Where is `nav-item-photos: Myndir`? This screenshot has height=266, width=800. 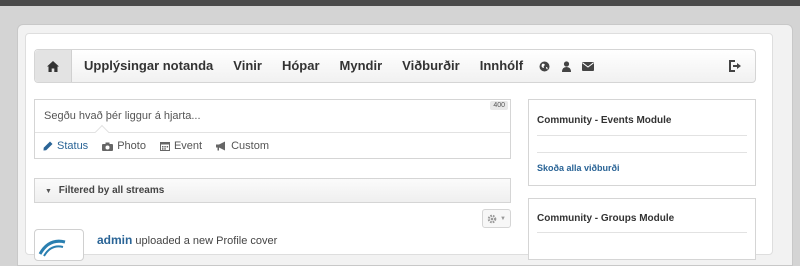 nav-item-photos: Myndir is located at coordinates (361, 66).